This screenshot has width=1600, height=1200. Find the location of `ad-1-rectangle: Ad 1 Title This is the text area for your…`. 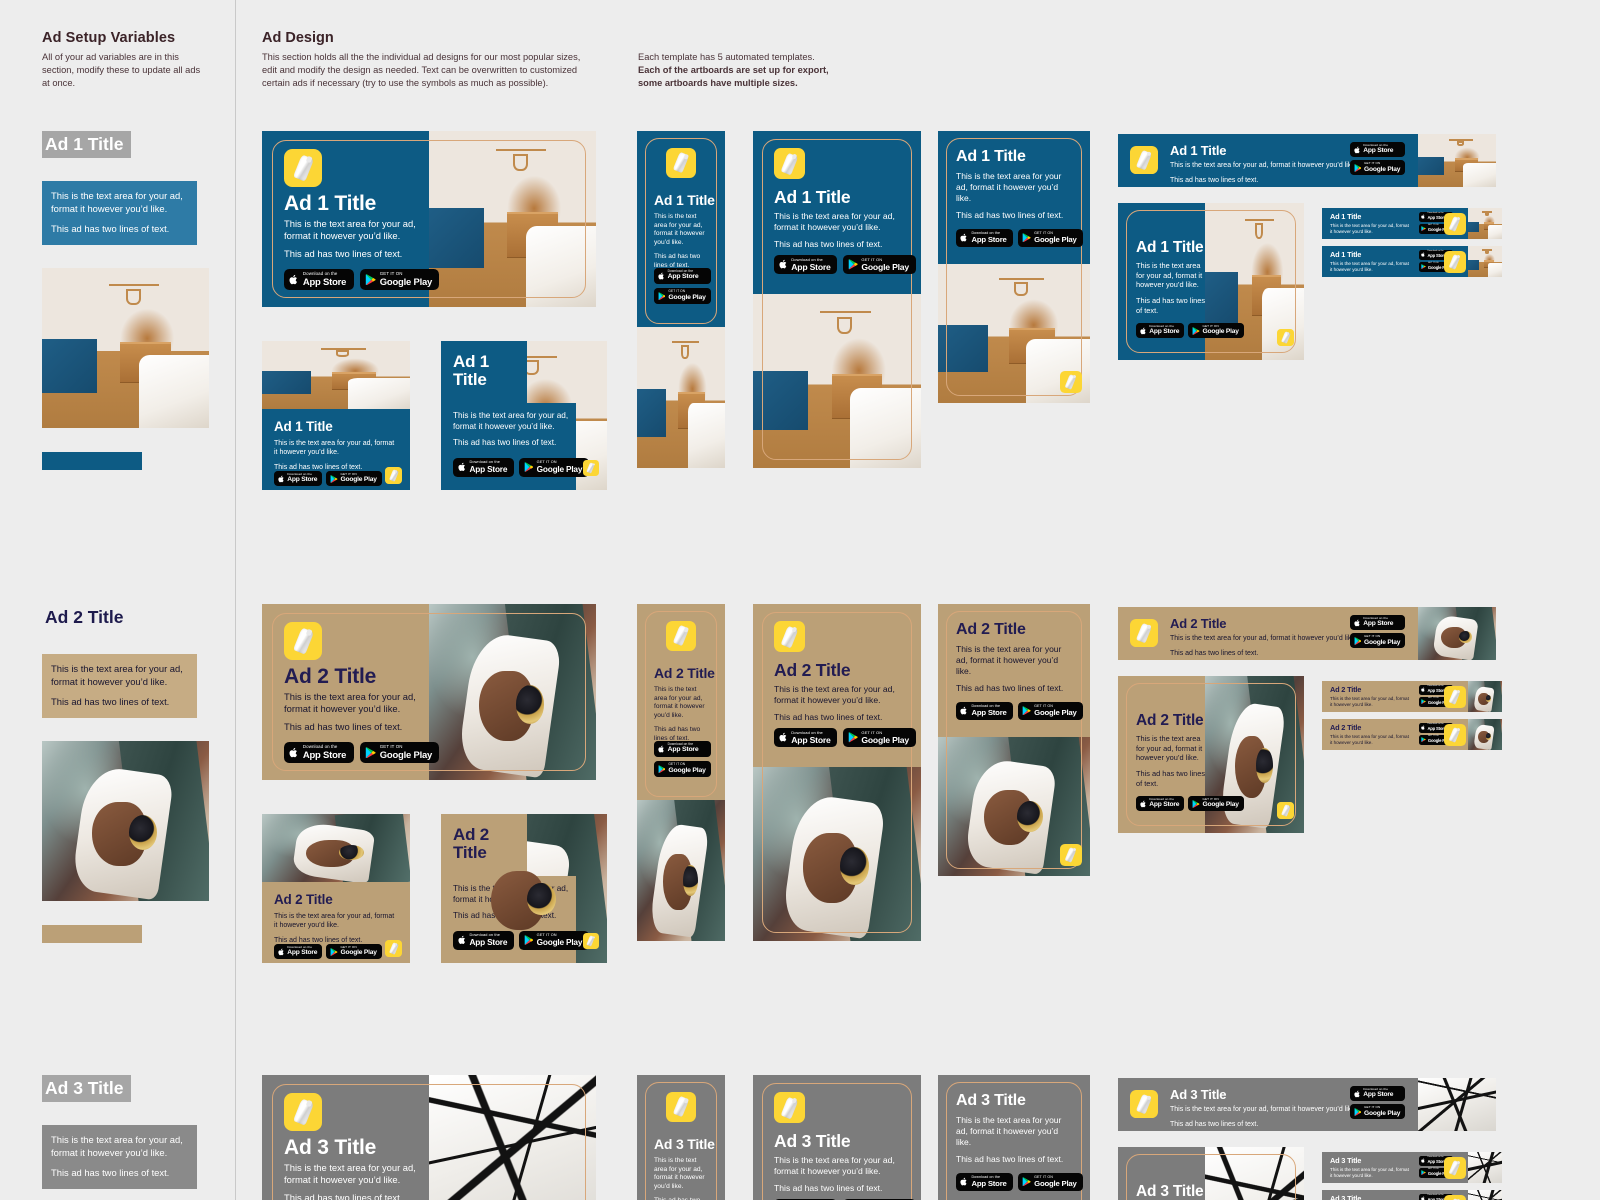

ad-1-rectangle: Ad 1 Title This is the text area for your… is located at coordinates (1014, 267).